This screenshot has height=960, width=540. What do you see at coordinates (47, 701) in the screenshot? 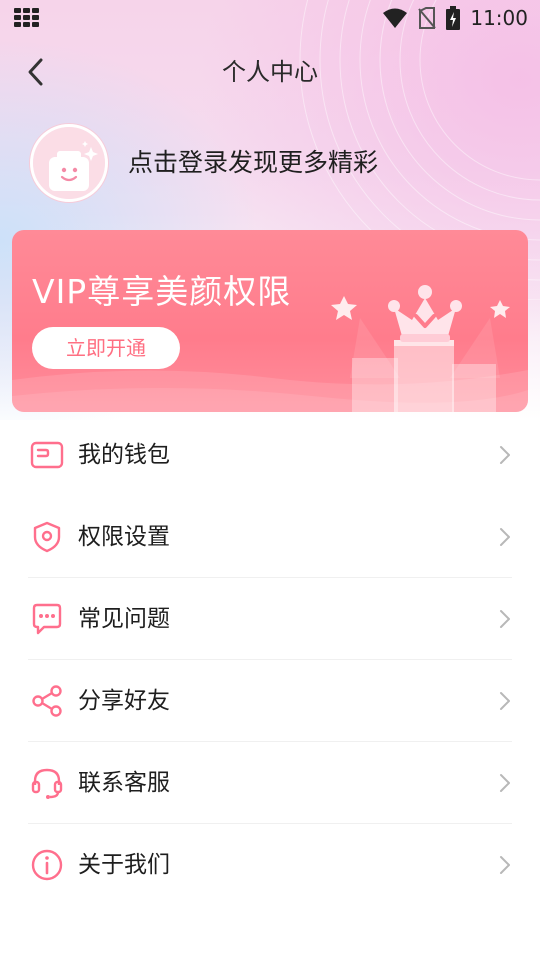
I see `share-icon` at bounding box center [47, 701].